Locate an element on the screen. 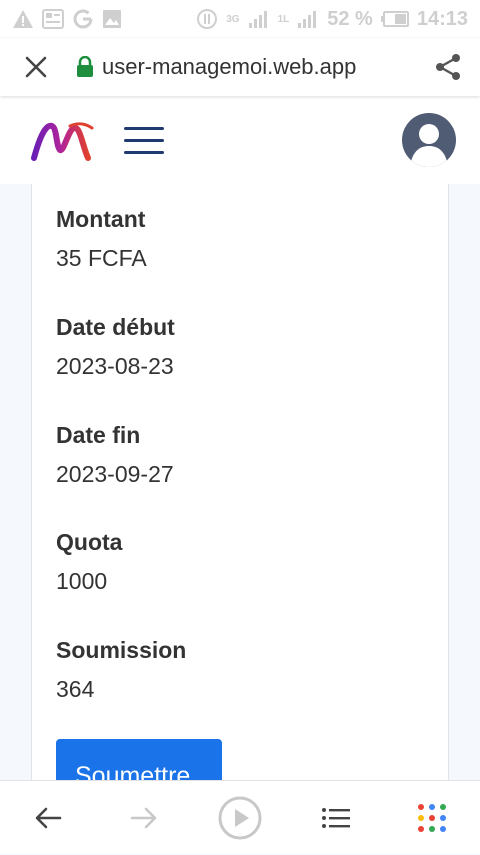  brand-logo is located at coordinates (62, 140).